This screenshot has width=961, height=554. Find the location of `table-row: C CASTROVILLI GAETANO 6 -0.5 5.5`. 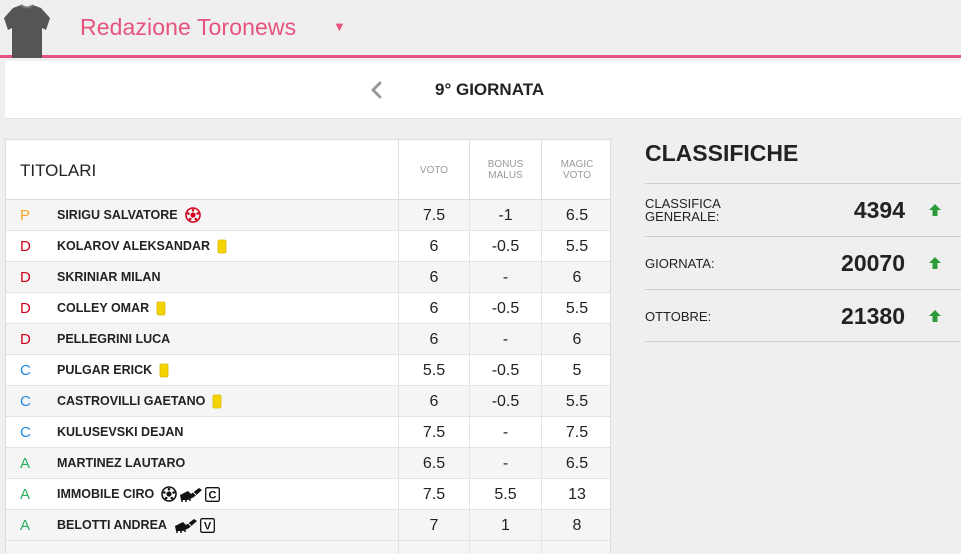

table-row: C CASTROVILLI GAETANO 6 -0.5 5.5 is located at coordinates (308, 401).